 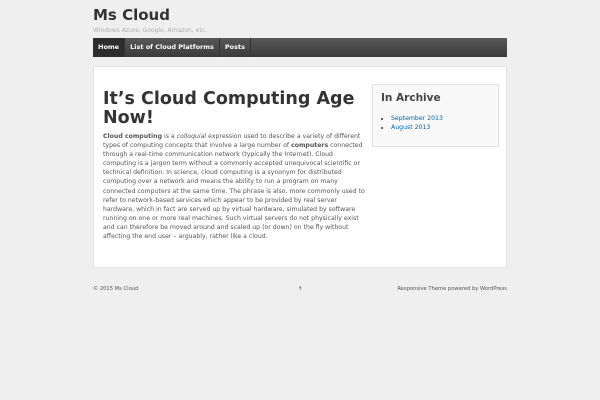 I want to click on post-text-segment: is a, so click(x=169, y=136).